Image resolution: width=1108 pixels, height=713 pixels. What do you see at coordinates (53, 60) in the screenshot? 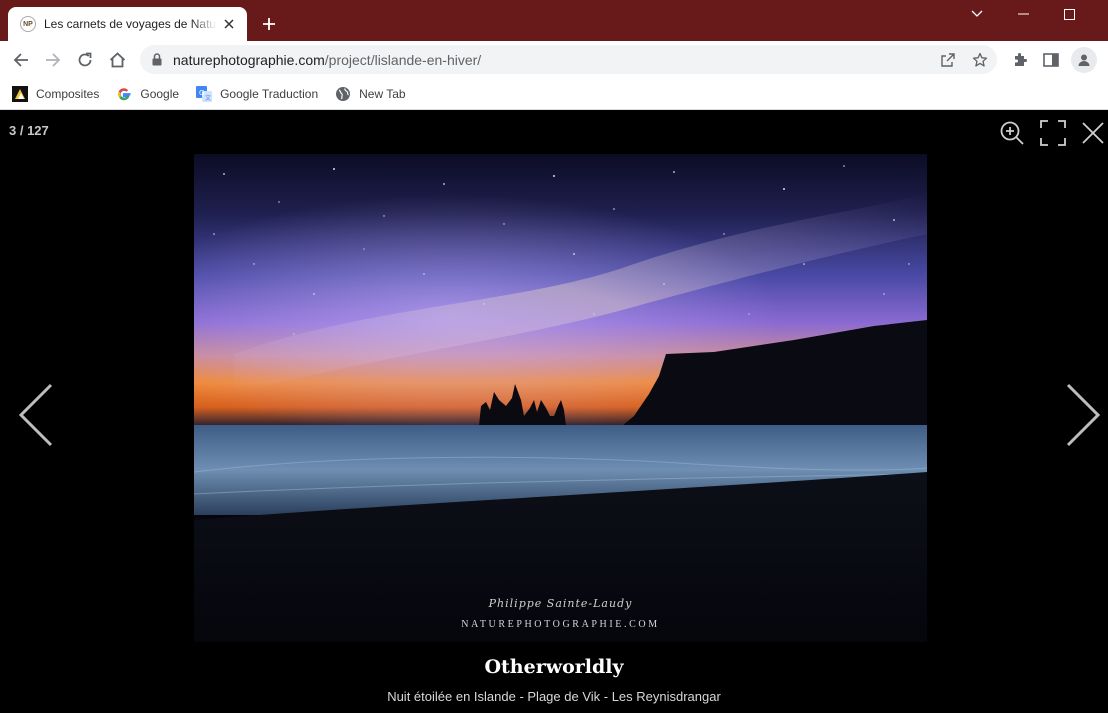
I see `forward-button` at bounding box center [53, 60].